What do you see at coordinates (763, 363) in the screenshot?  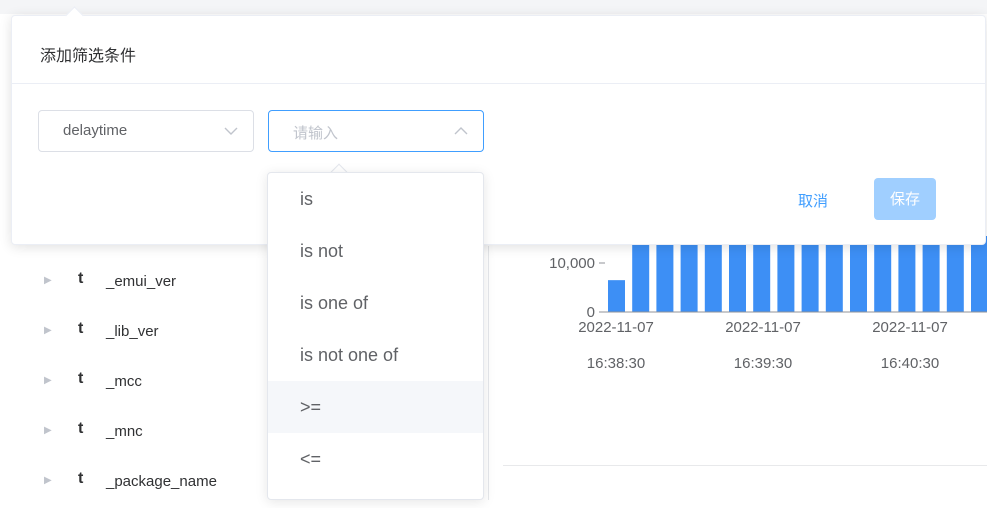 I see `x-tick-time-label: 16:39:30` at bounding box center [763, 363].